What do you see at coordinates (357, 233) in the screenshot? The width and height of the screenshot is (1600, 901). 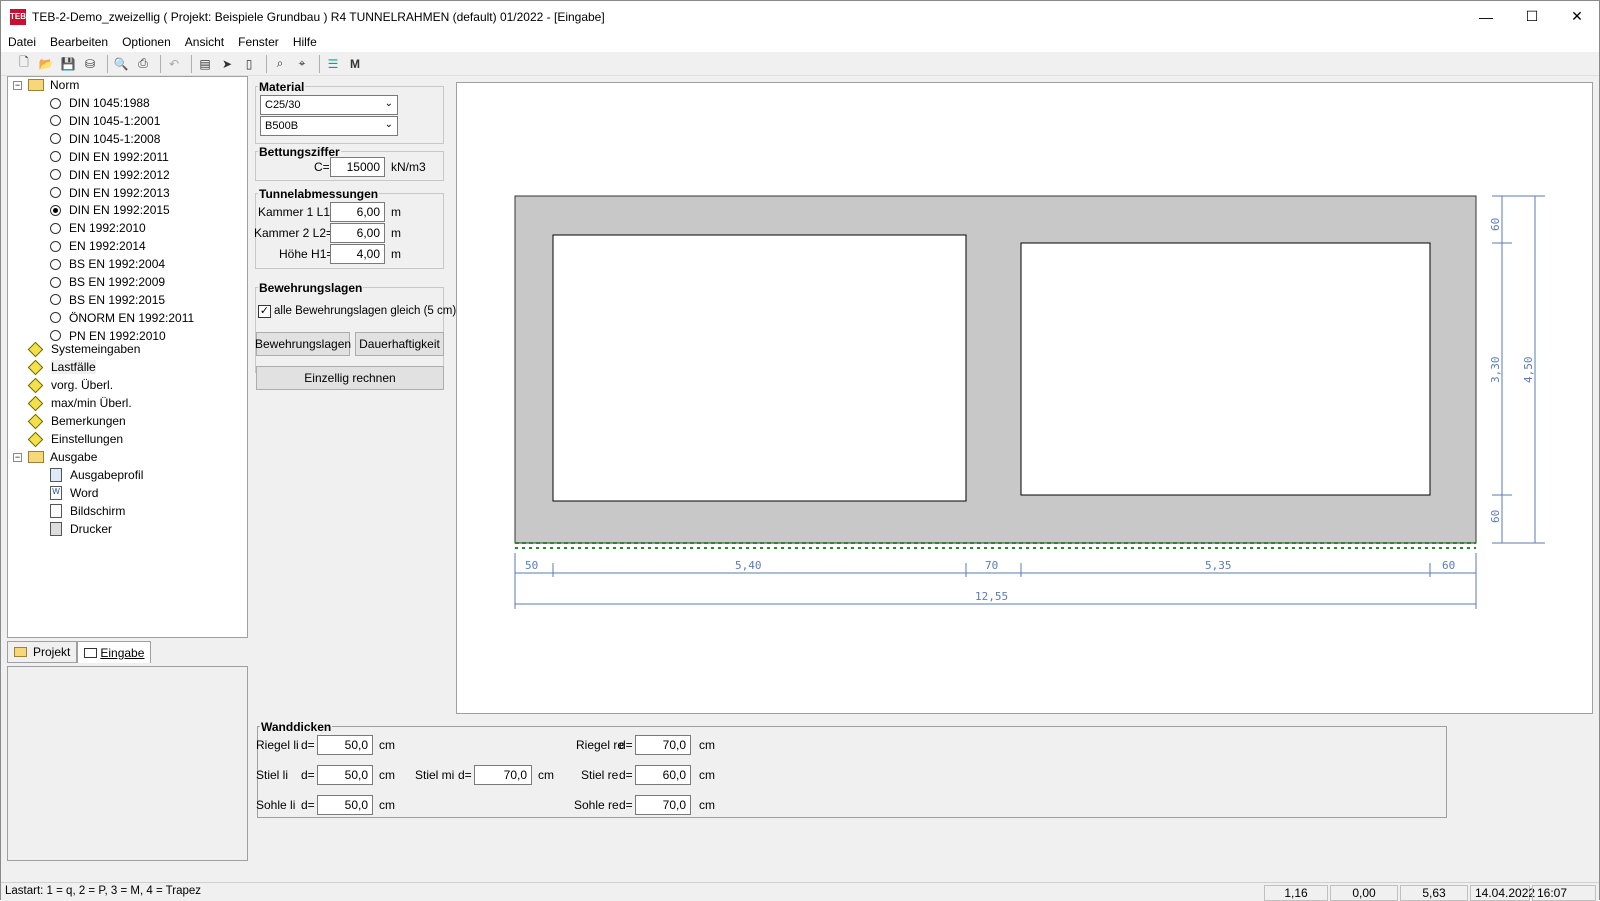 I see `l2-input: 6,00` at bounding box center [357, 233].